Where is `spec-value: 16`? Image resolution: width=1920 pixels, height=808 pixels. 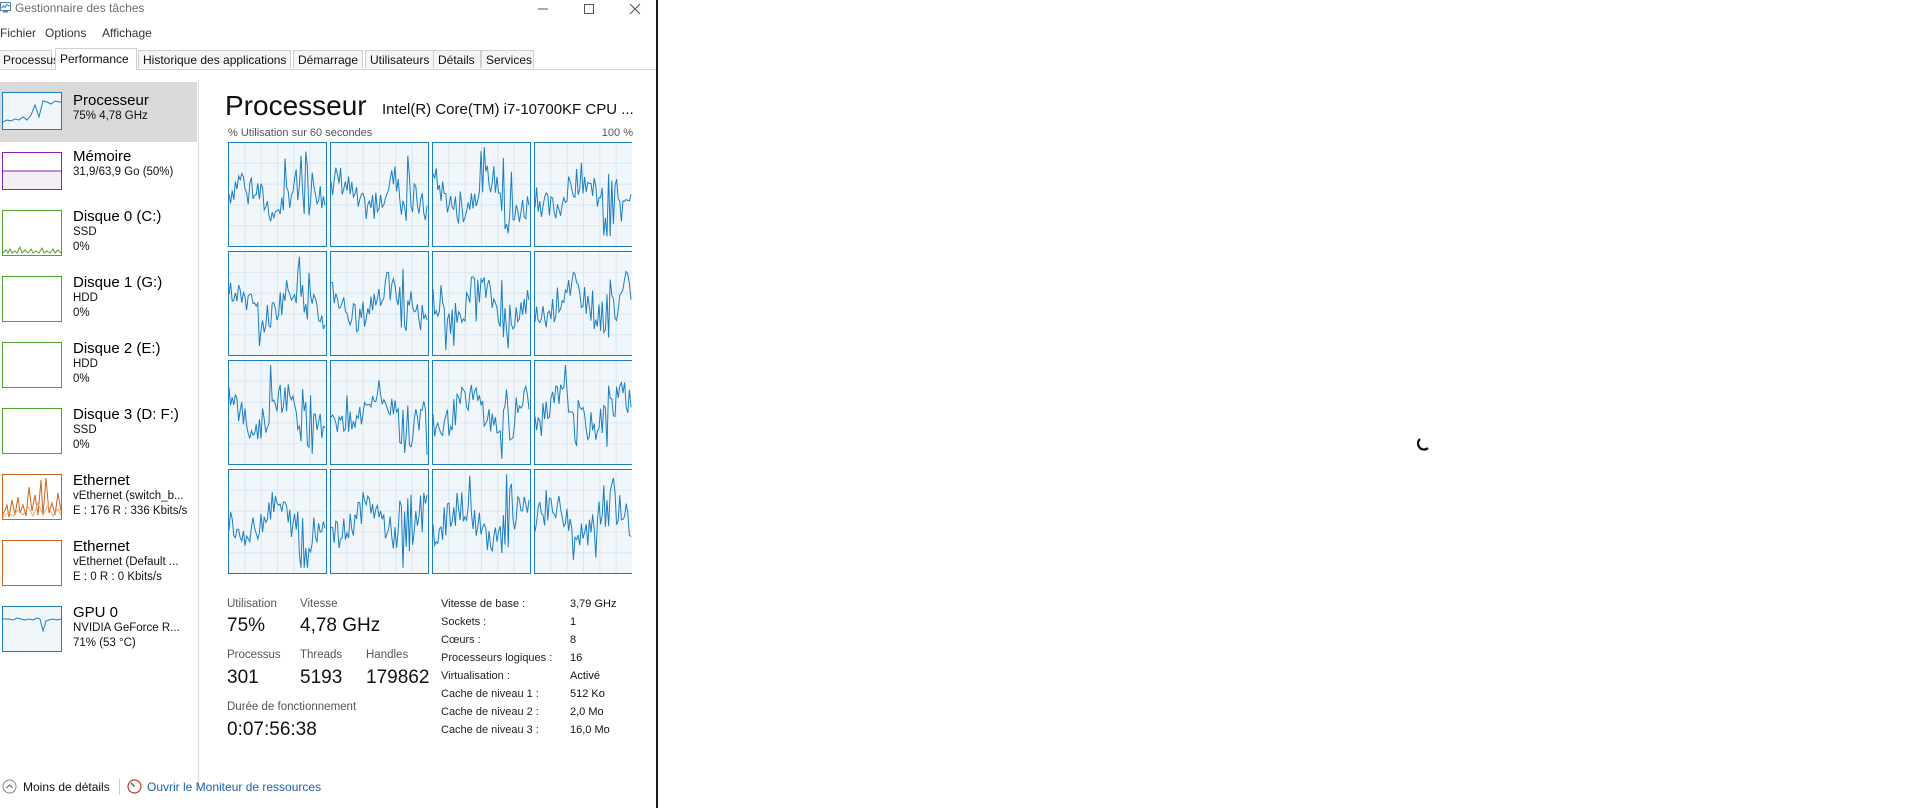
spec-value: 16 is located at coordinates (576, 658).